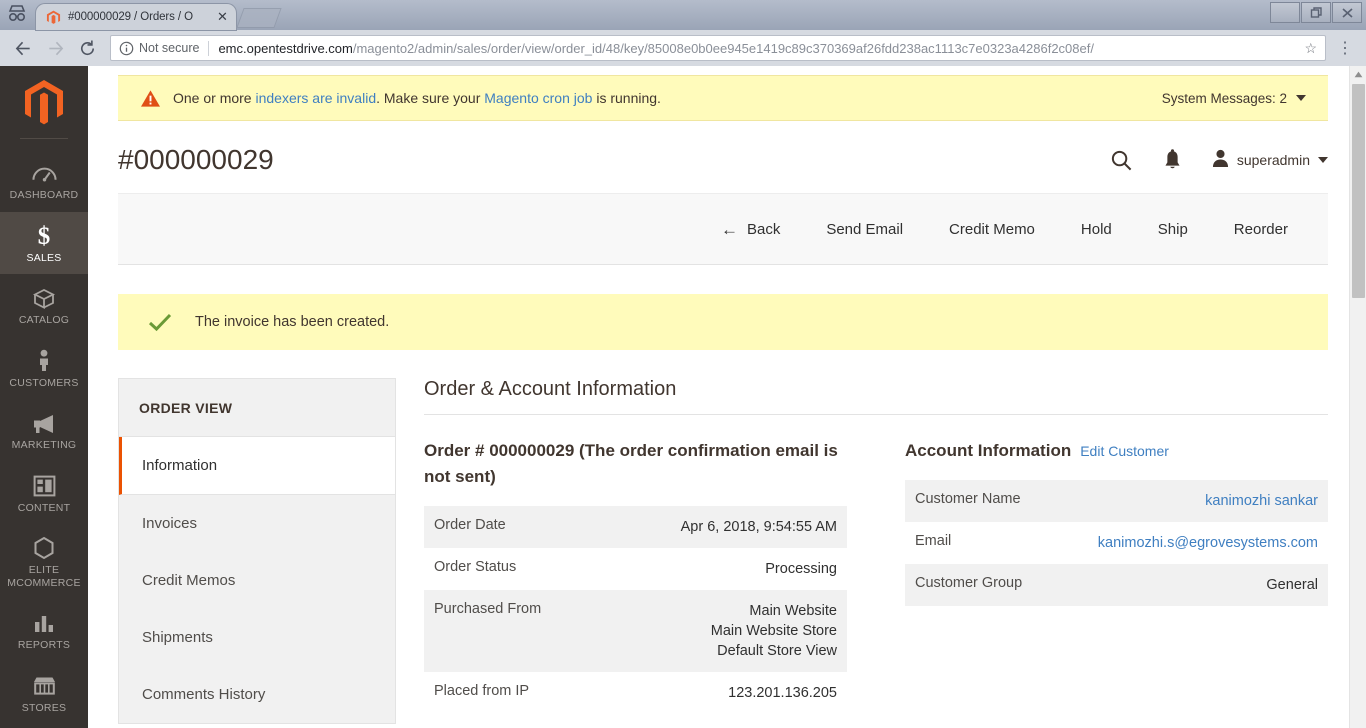 Image resolution: width=1366 pixels, height=728 pixels. What do you see at coordinates (1307, 48) in the screenshot?
I see `bookmark-star-icon: ☆` at bounding box center [1307, 48].